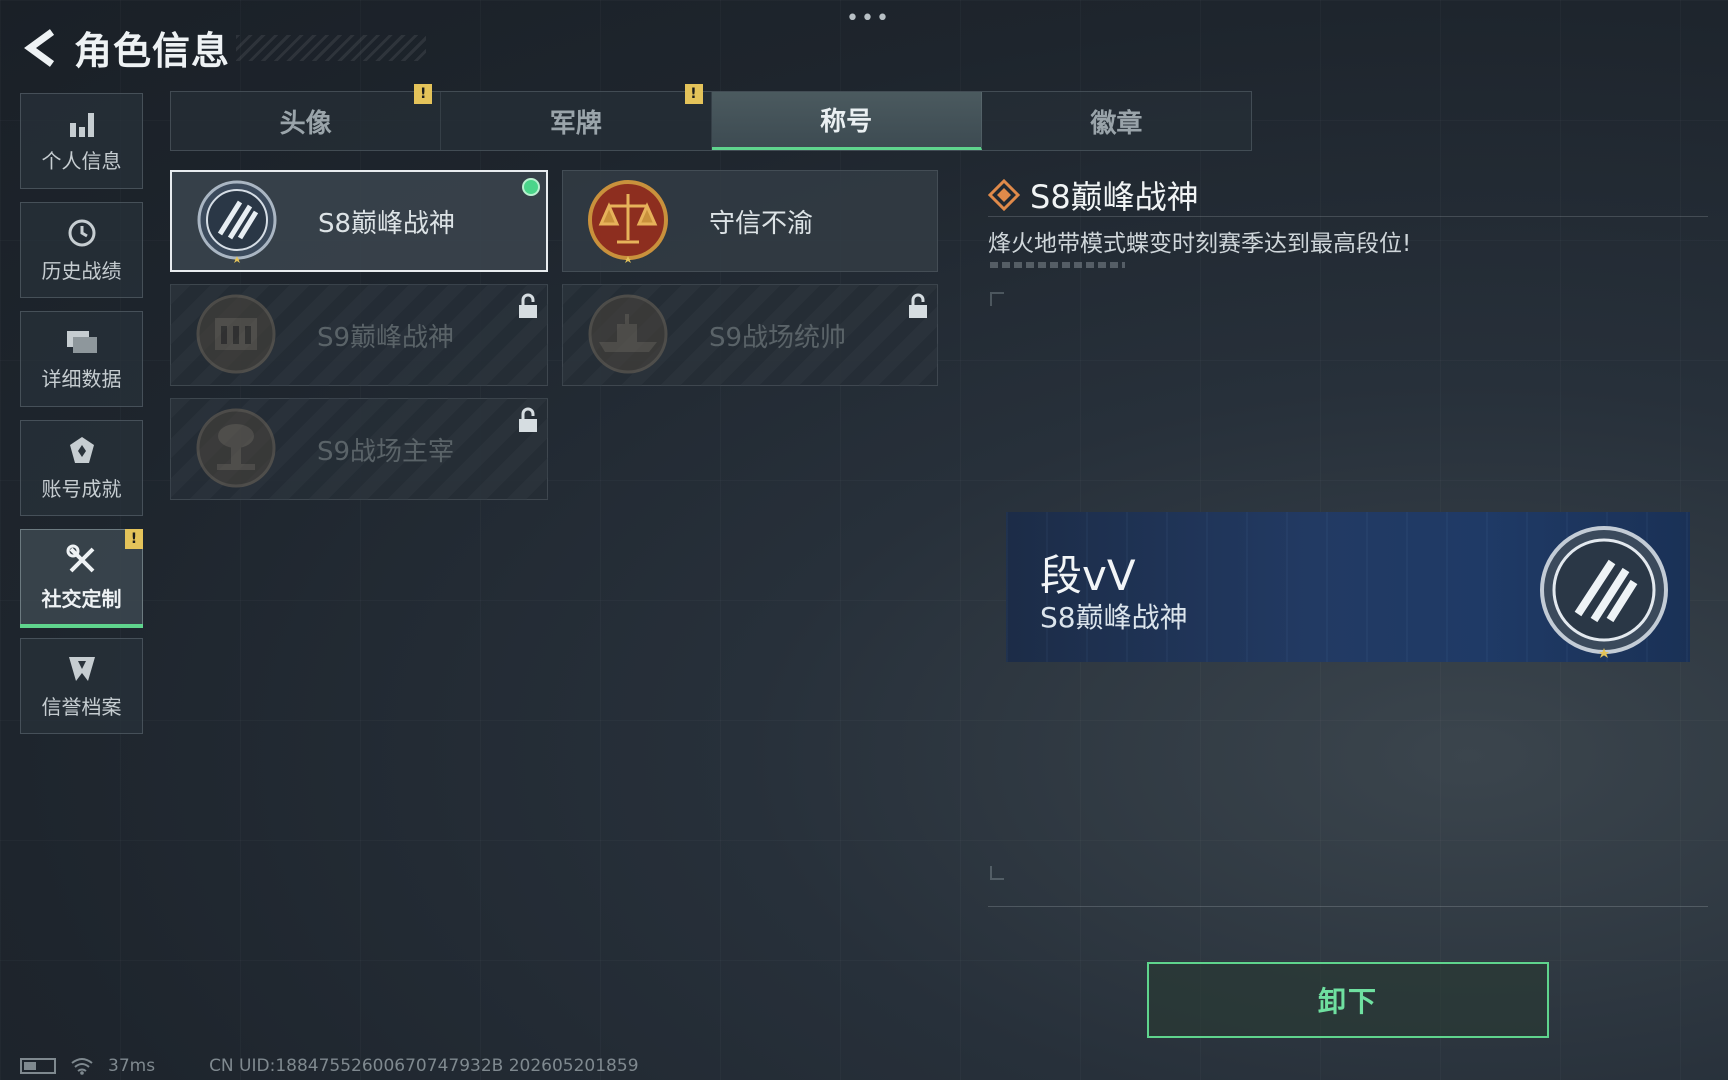 This screenshot has width=1728, height=1080. What do you see at coordinates (628, 221) in the screenshot?
I see `scales-emblem-icon` at bounding box center [628, 221].